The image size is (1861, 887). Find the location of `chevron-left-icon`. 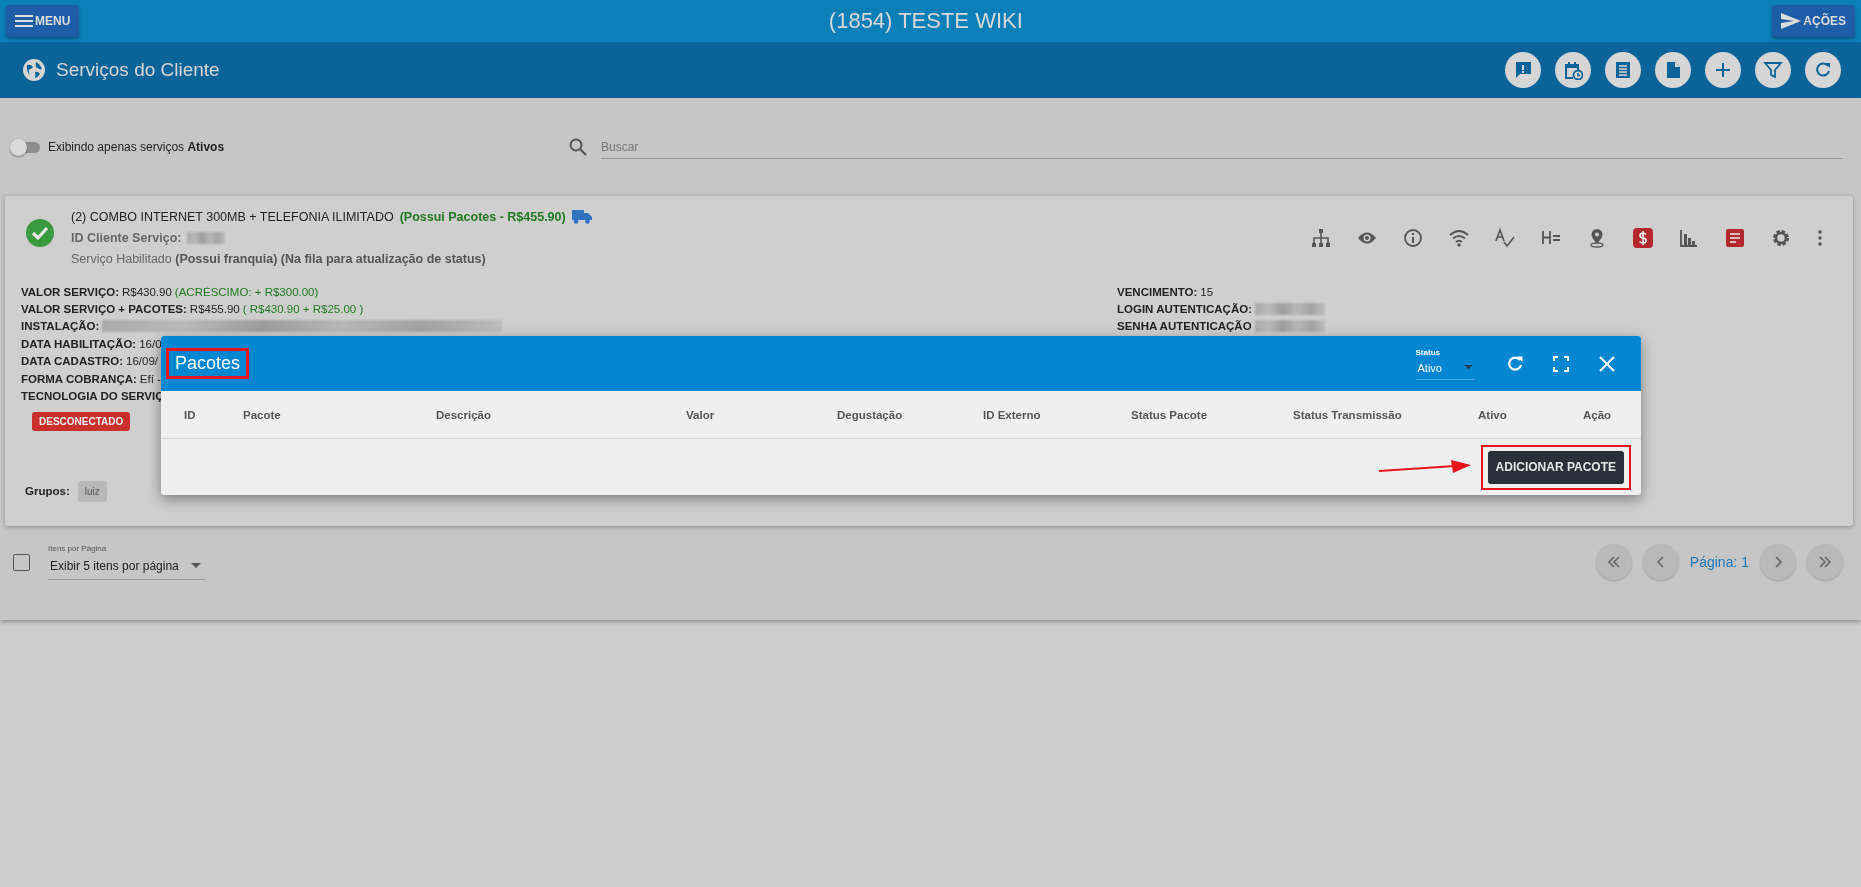

chevron-left-icon is located at coordinates (1660, 562).